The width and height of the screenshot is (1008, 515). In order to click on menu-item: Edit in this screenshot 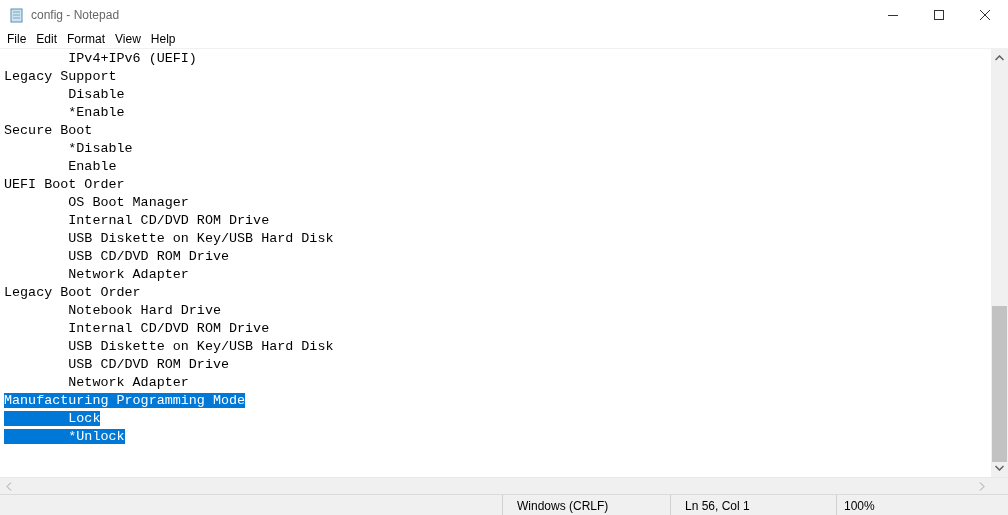, I will do `click(47, 39)`.